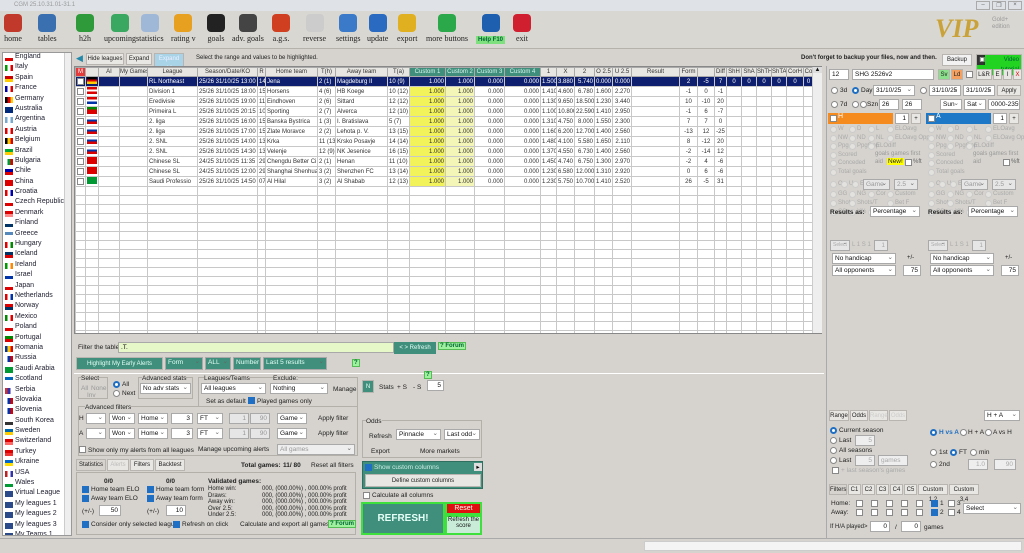  Describe the element at coordinates (37, 266) in the screenshot. I see `country-item: Ireland` at that location.